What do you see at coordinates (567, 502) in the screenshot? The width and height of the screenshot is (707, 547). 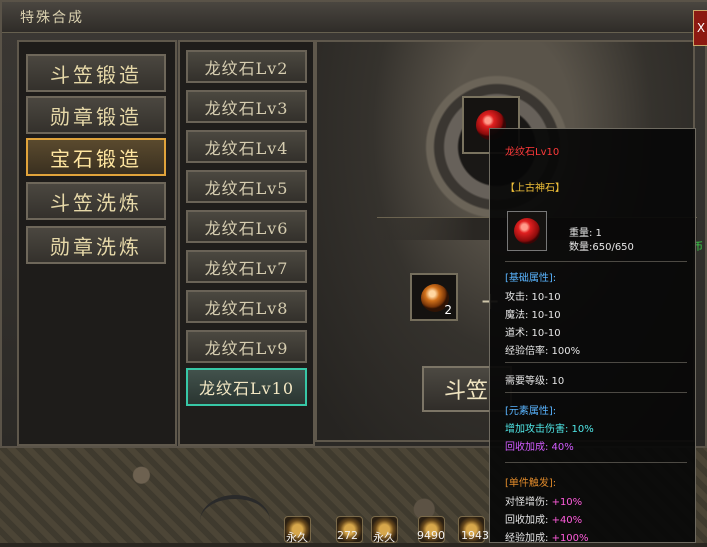 I see `single-value: +10%` at bounding box center [567, 502].